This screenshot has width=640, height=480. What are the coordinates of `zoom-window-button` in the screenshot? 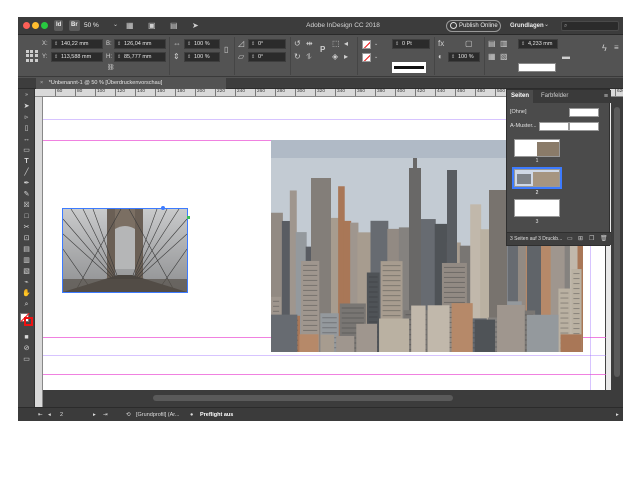 It's located at (44, 25).